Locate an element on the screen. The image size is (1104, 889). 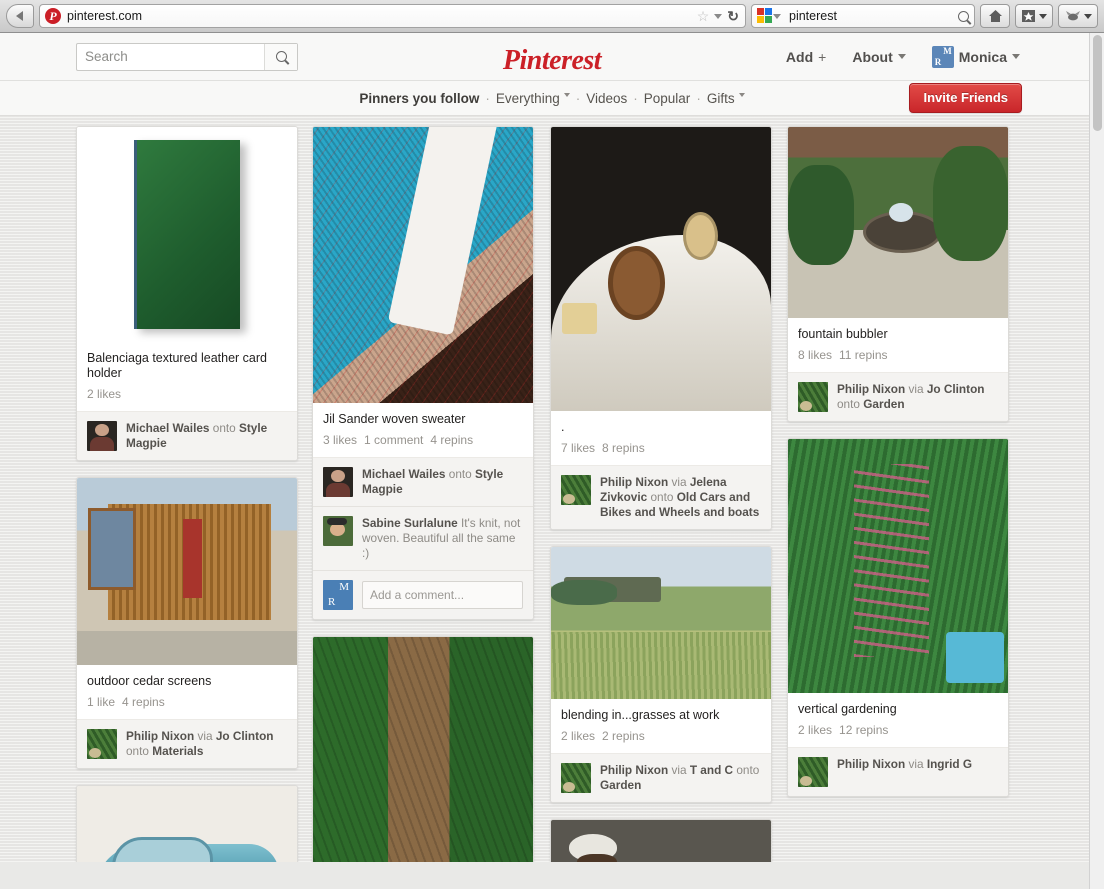
pin-user-link: Sabine Surlalune is located at coordinates (410, 523).